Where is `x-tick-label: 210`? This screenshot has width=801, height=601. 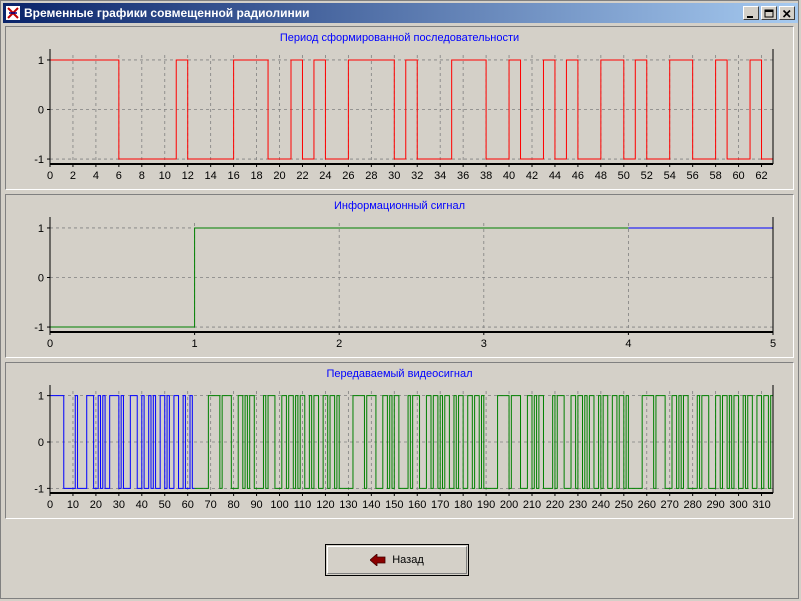
x-tick-label: 210 is located at coordinates (532, 505).